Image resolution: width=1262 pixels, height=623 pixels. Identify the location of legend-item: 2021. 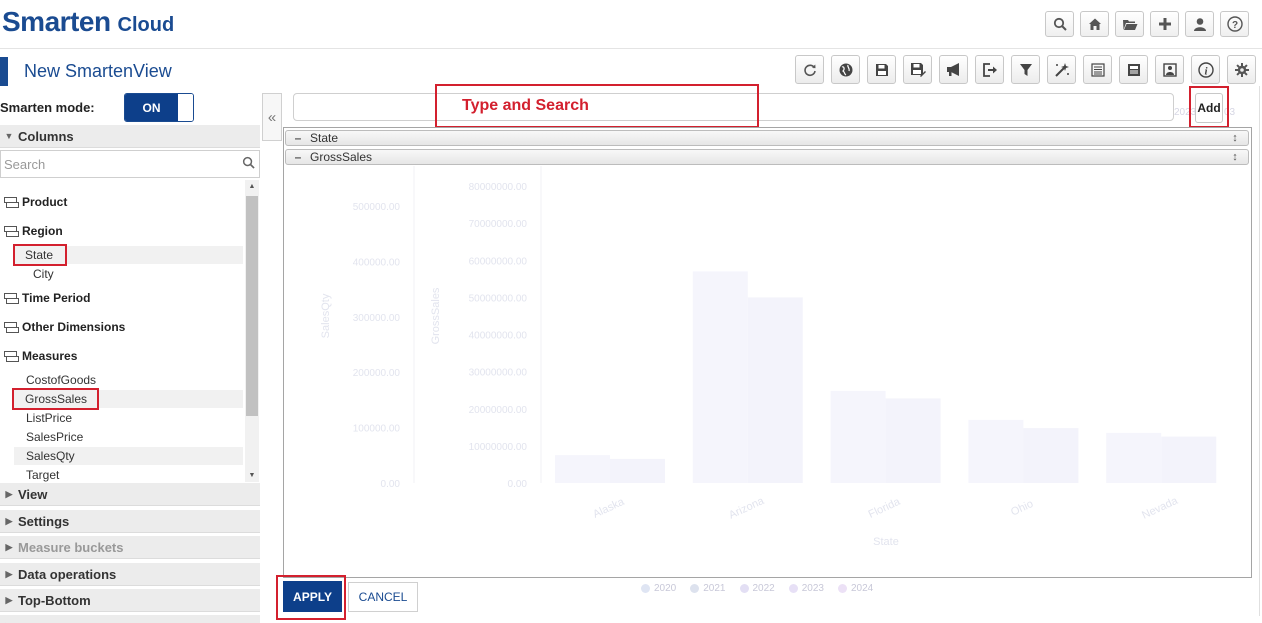
(708, 588).